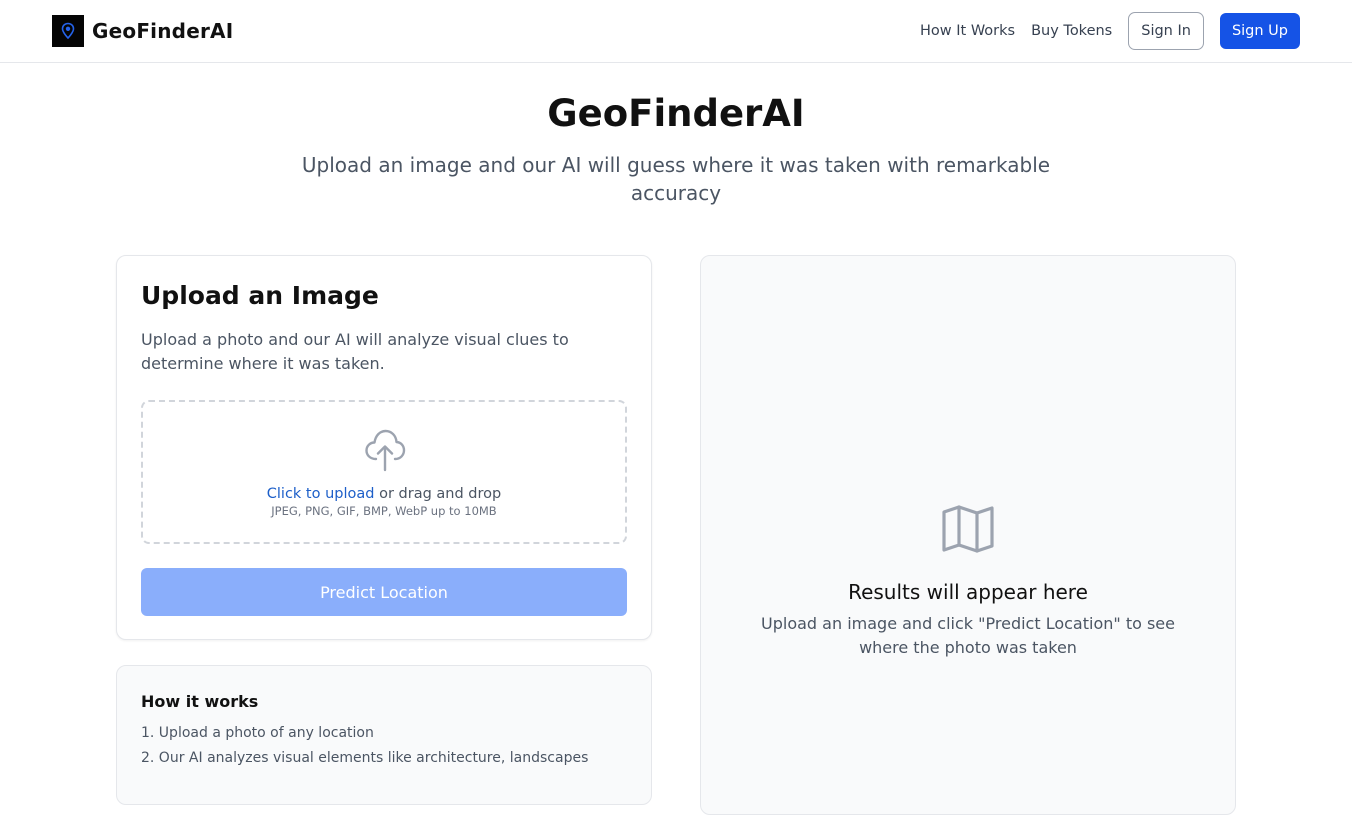  I want to click on map-icon, so click(968, 529).